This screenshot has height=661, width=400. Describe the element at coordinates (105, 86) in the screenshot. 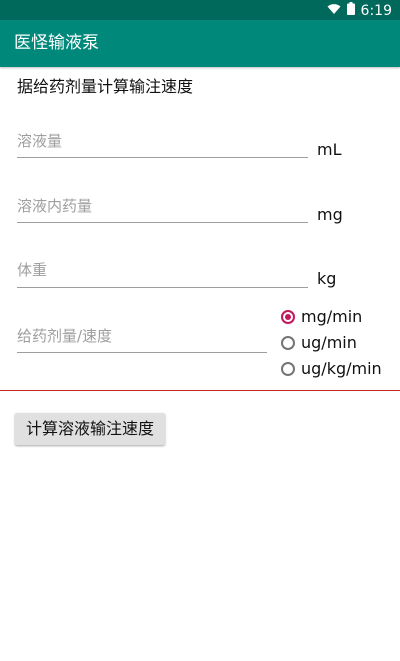

I see `section-title: 据给药剂量计算输注速度` at that location.